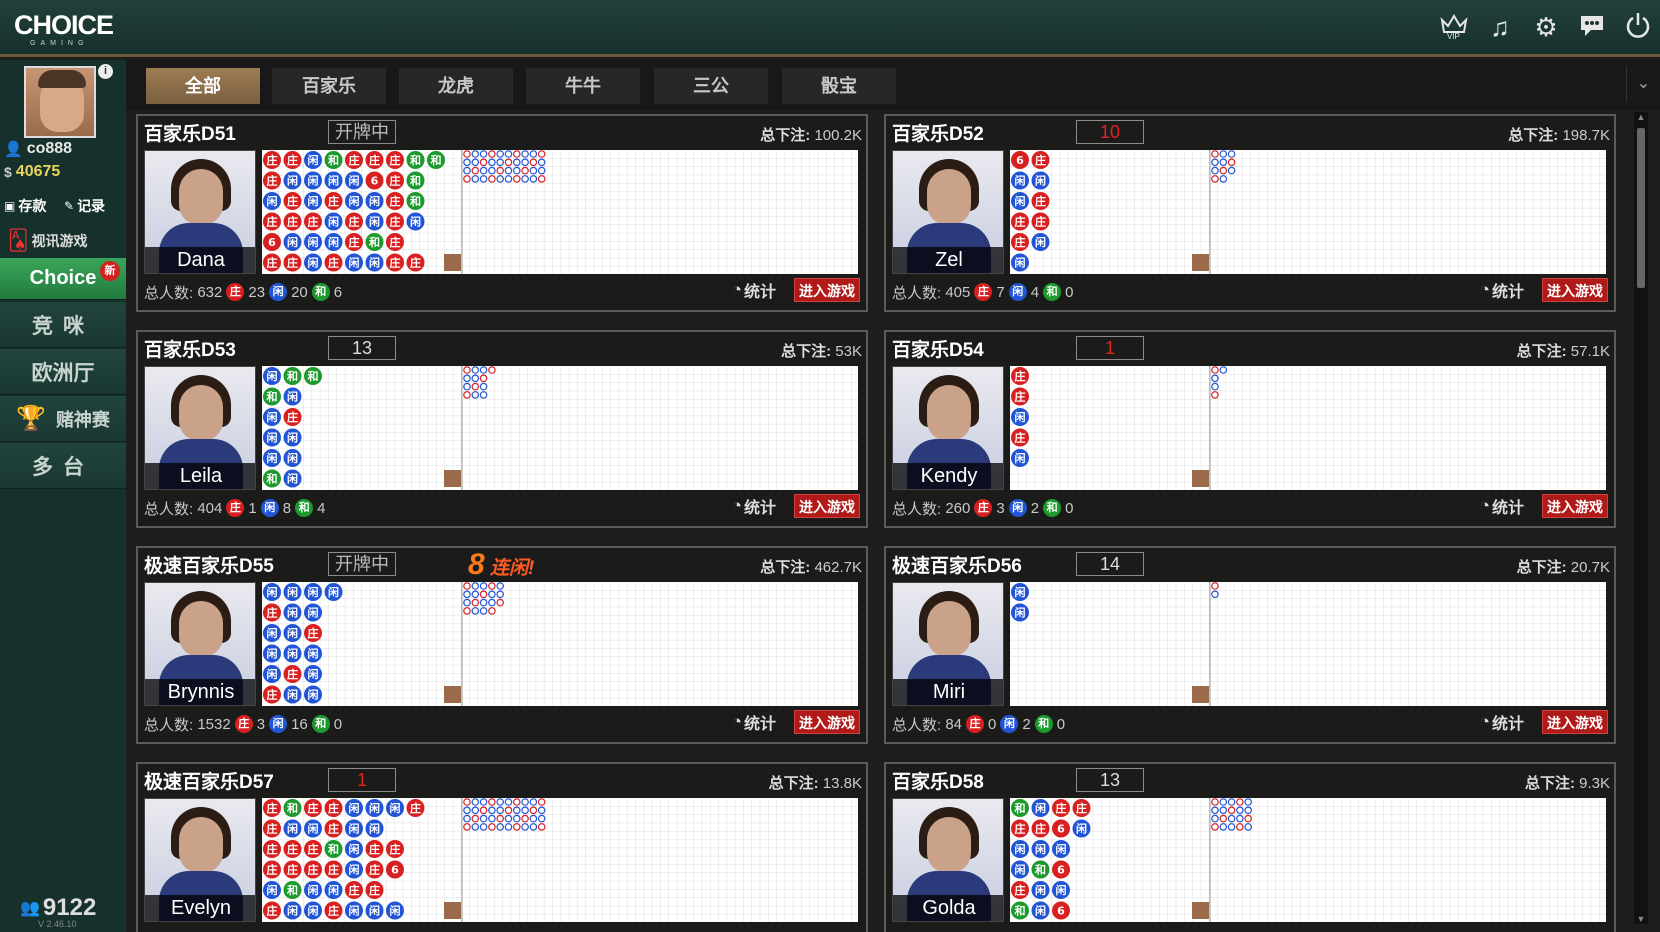  Describe the element at coordinates (84, 206) in the screenshot. I see `records-button: ✎ 记录` at that location.